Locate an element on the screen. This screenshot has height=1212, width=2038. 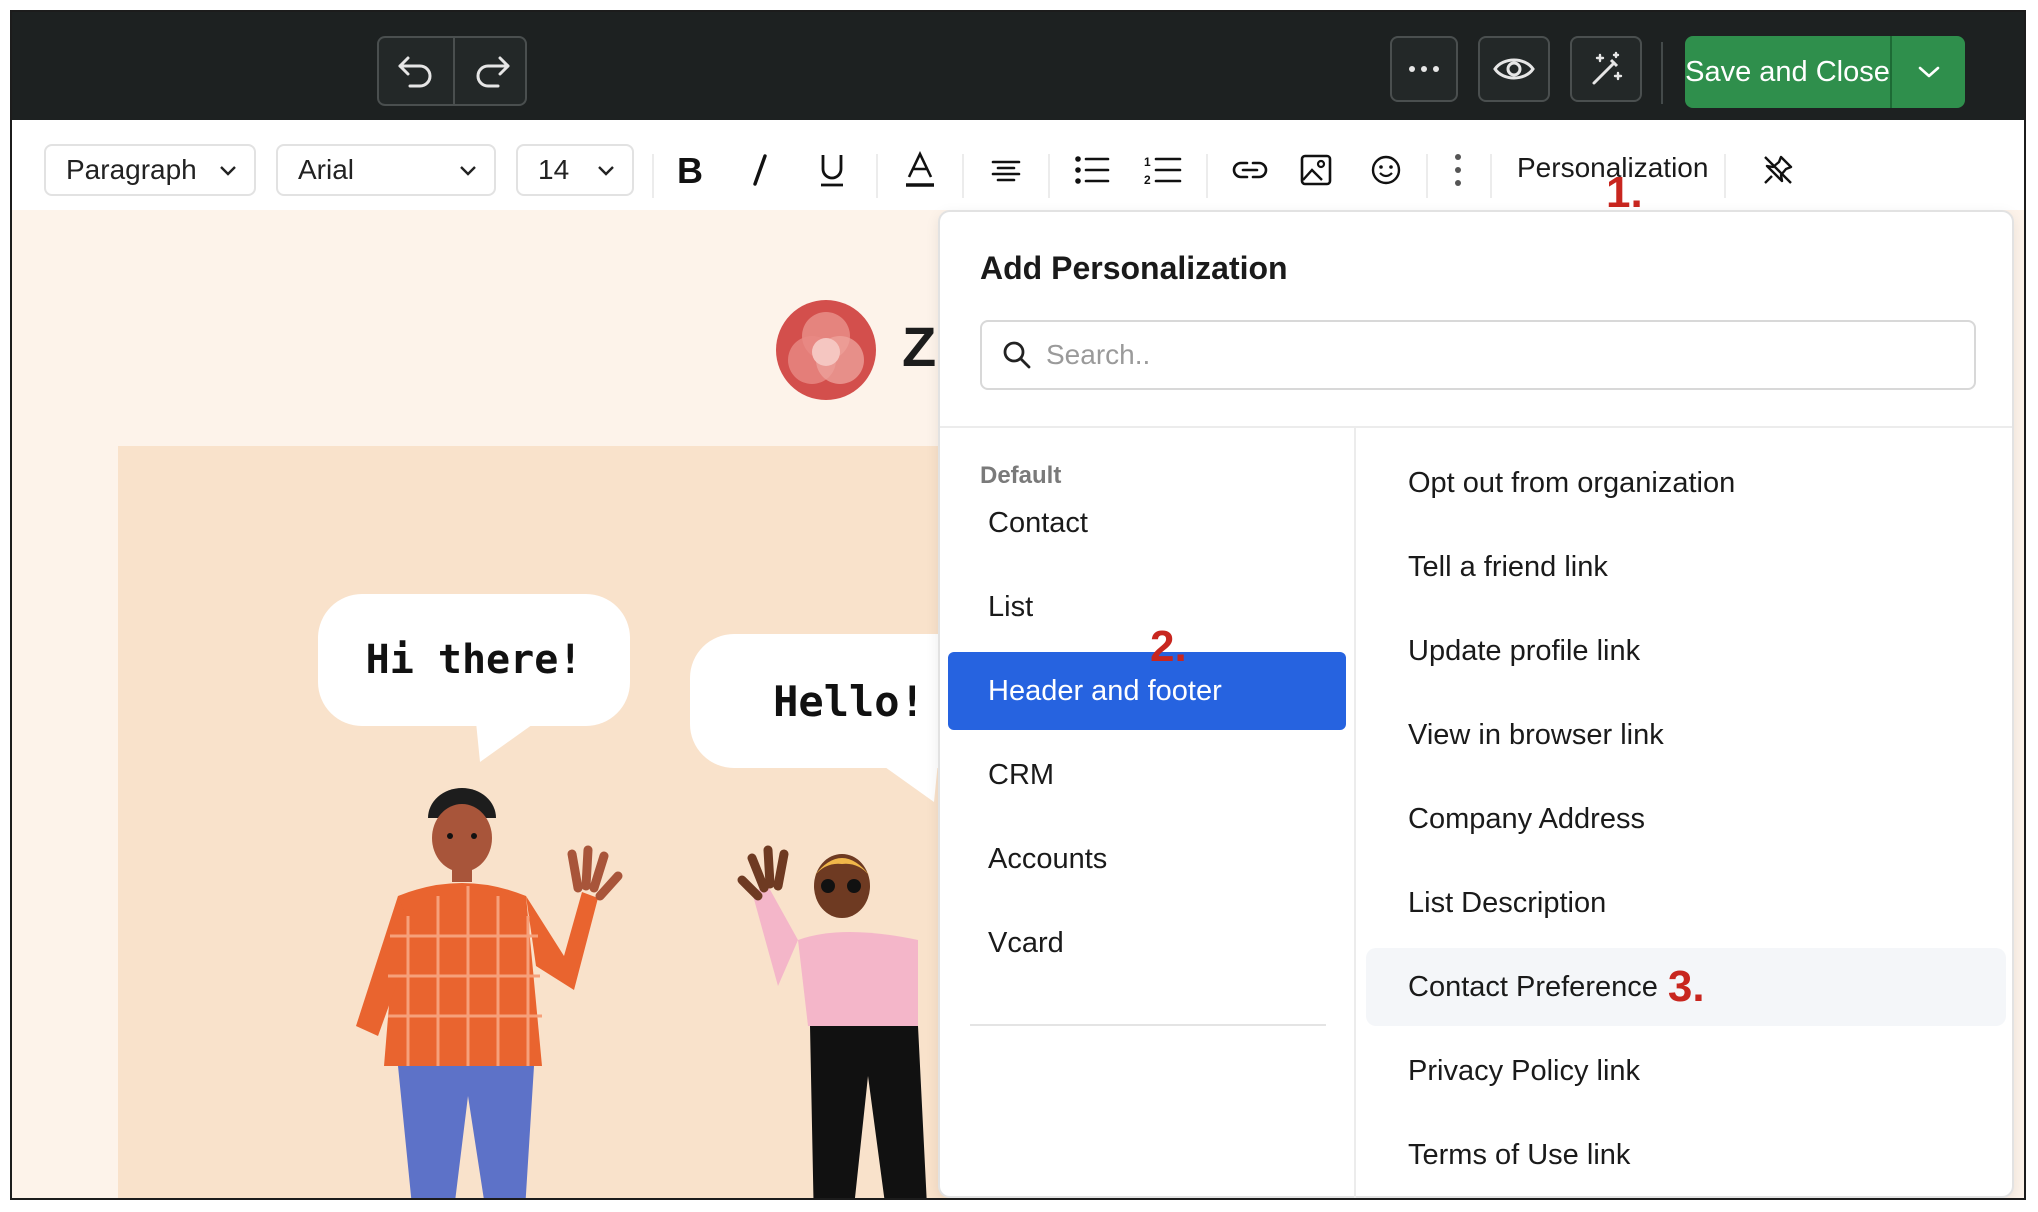
image-icon is located at coordinates (1316, 170).